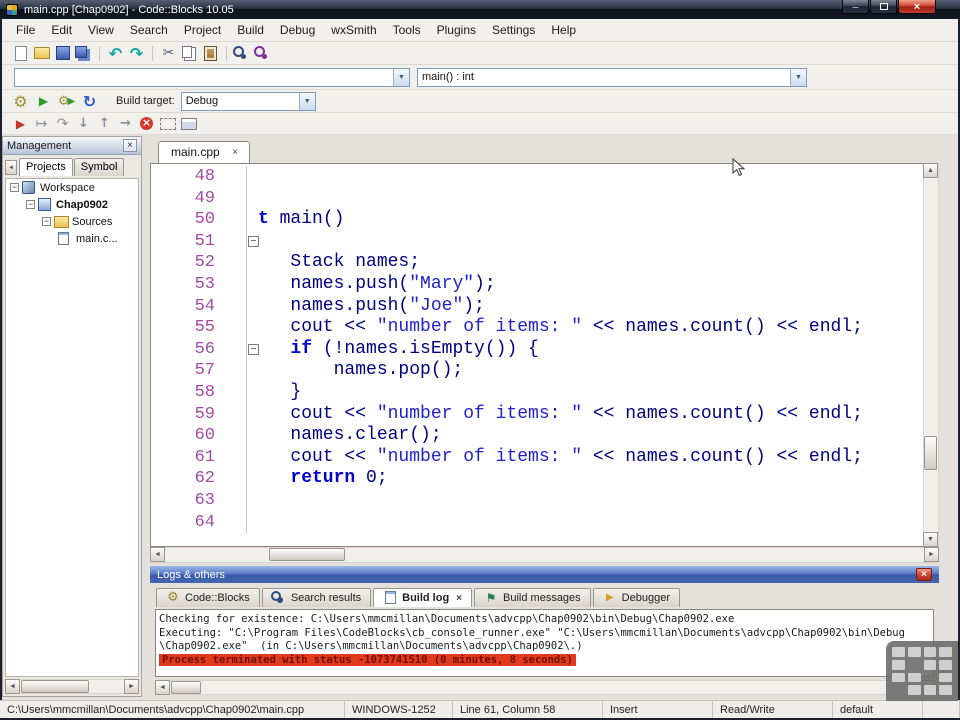 This screenshot has width=960, height=720. Describe the element at coordinates (563, 30) in the screenshot. I see `menu-item-help: Help` at that location.